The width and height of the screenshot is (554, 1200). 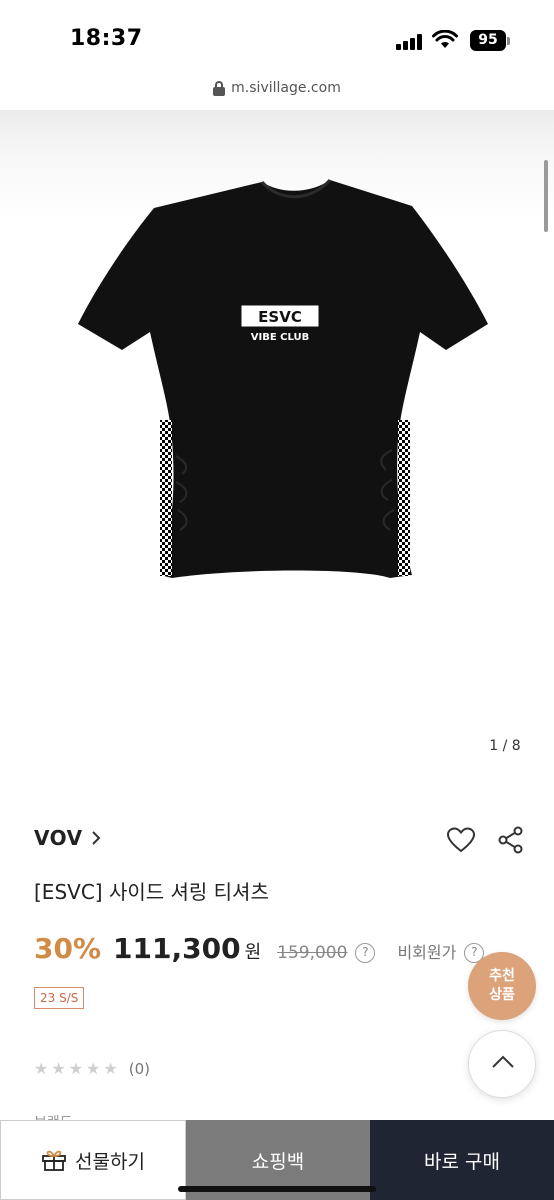 I want to click on heart-icon, so click(x=461, y=840).